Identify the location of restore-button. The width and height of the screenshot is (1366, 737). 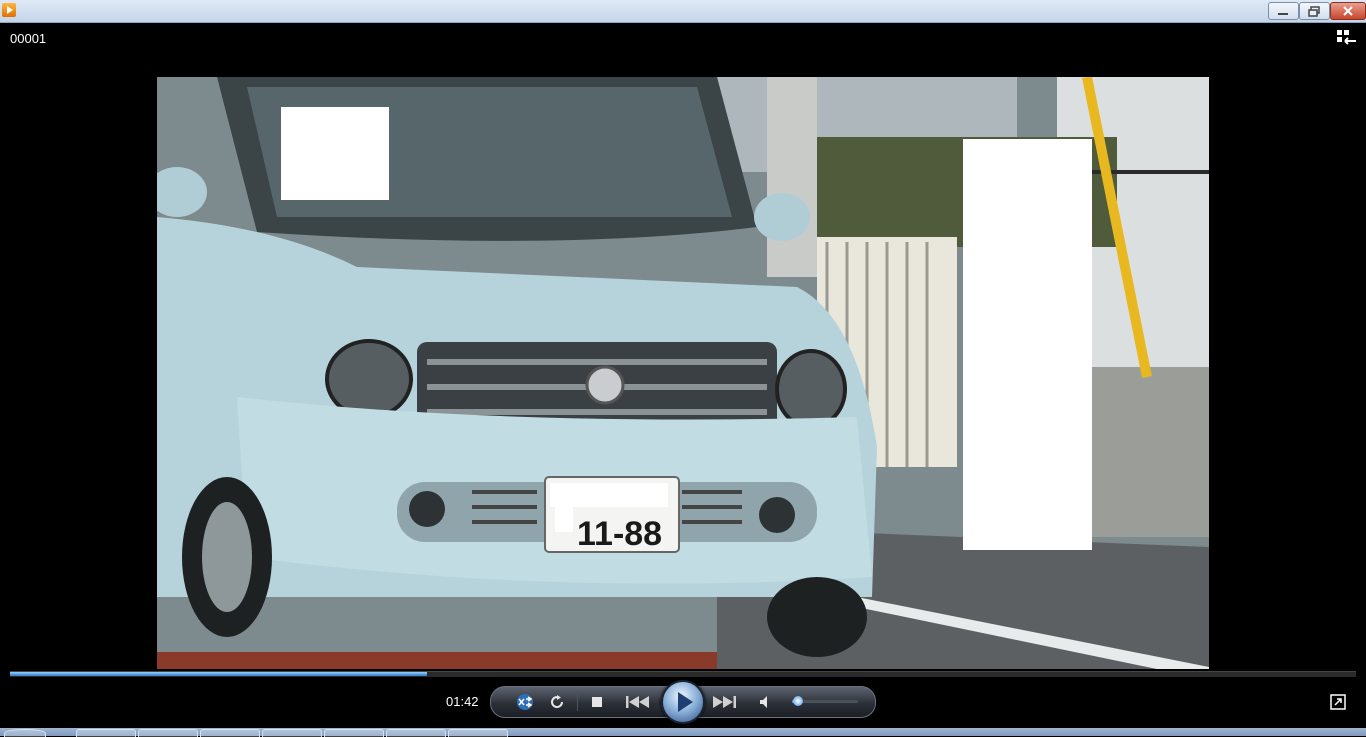
(1314, 11).